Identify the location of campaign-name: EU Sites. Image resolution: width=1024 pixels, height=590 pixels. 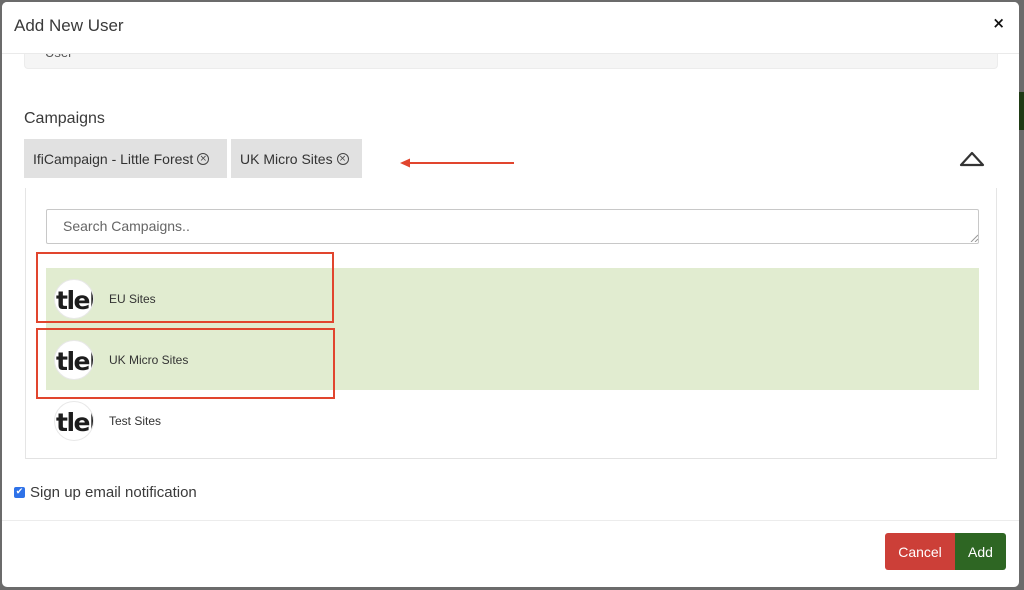
(132, 298).